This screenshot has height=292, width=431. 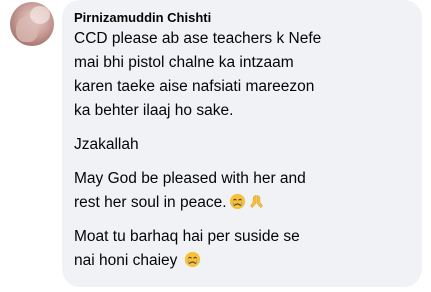 I want to click on comment-paragraph-2: Jzakallah, so click(x=106, y=144).